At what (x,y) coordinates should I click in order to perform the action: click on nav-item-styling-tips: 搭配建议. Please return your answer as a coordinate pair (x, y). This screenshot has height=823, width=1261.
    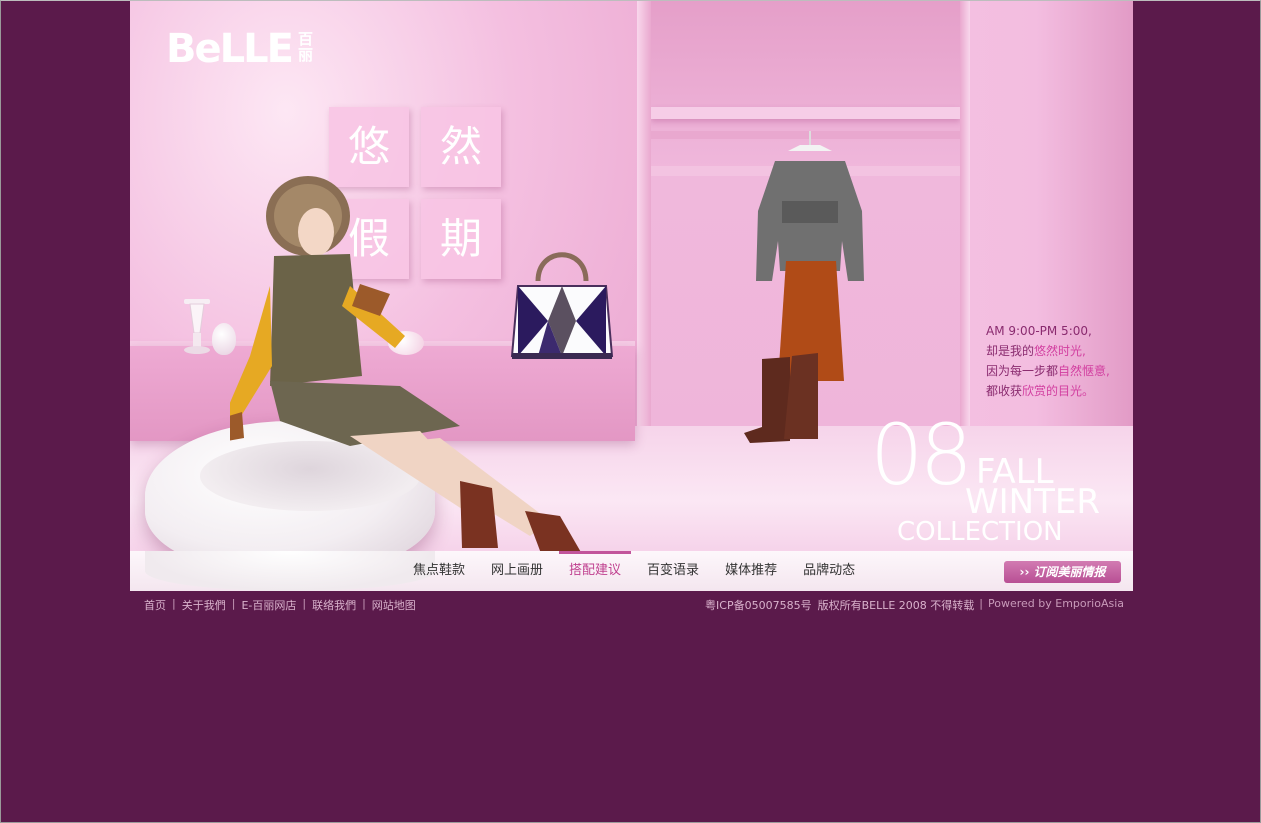
    Looking at the image, I should click on (595, 571).